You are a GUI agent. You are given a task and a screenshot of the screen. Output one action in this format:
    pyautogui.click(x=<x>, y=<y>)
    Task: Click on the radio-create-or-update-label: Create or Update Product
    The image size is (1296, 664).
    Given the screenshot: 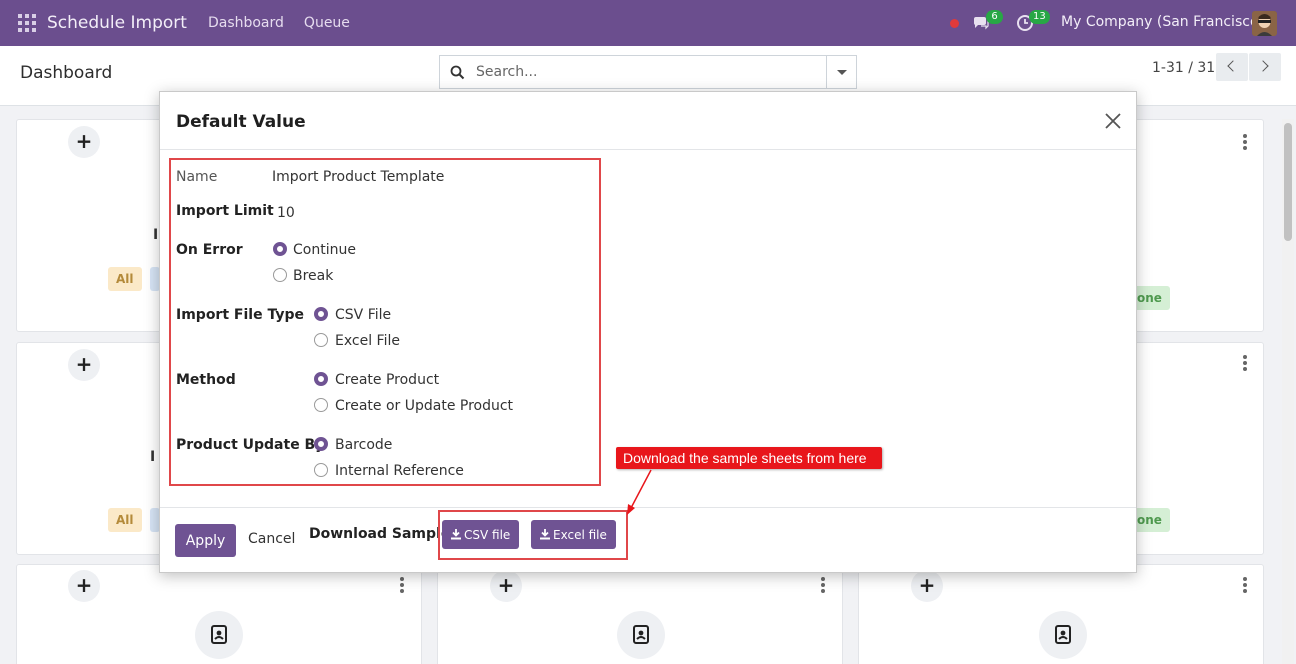 What is the action you would take?
    pyautogui.click(x=424, y=406)
    